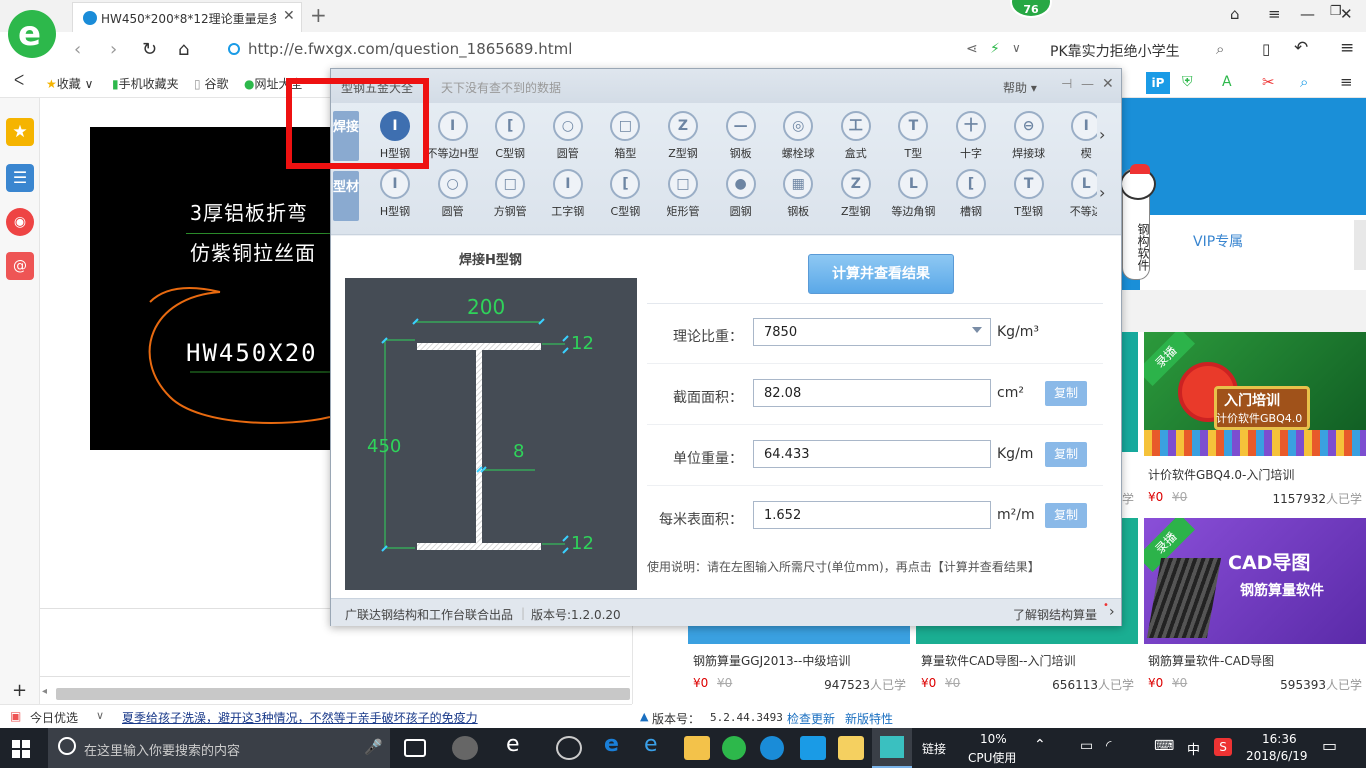 The width and height of the screenshot is (1366, 768). I want to click on weld-profile-item: [C型钢, so click(510, 140).